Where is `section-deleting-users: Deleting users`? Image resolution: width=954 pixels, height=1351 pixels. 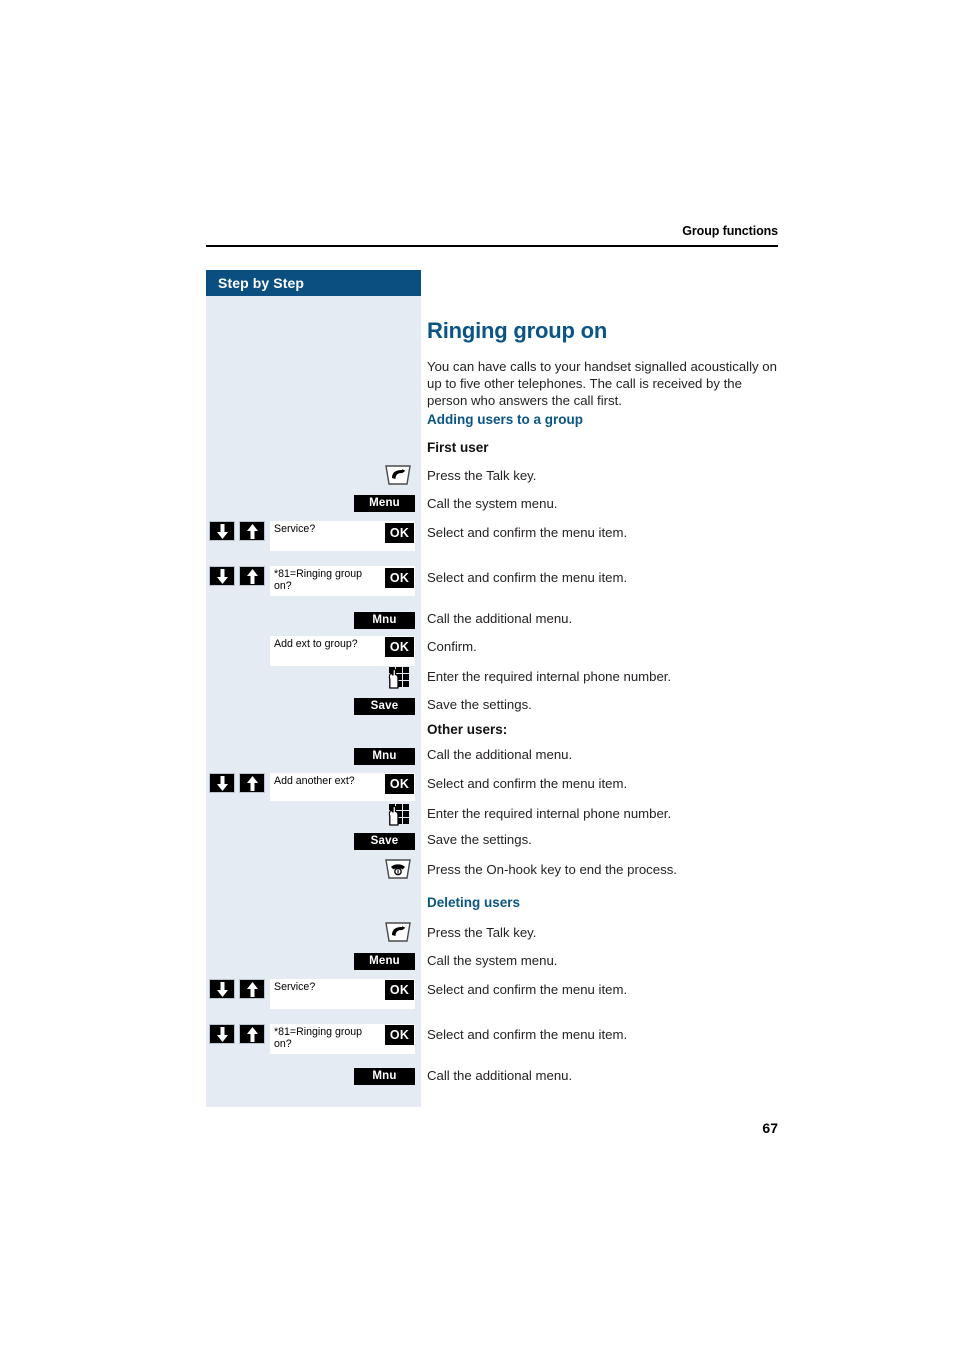
section-deleting-users: Deleting users is located at coordinates (474, 902).